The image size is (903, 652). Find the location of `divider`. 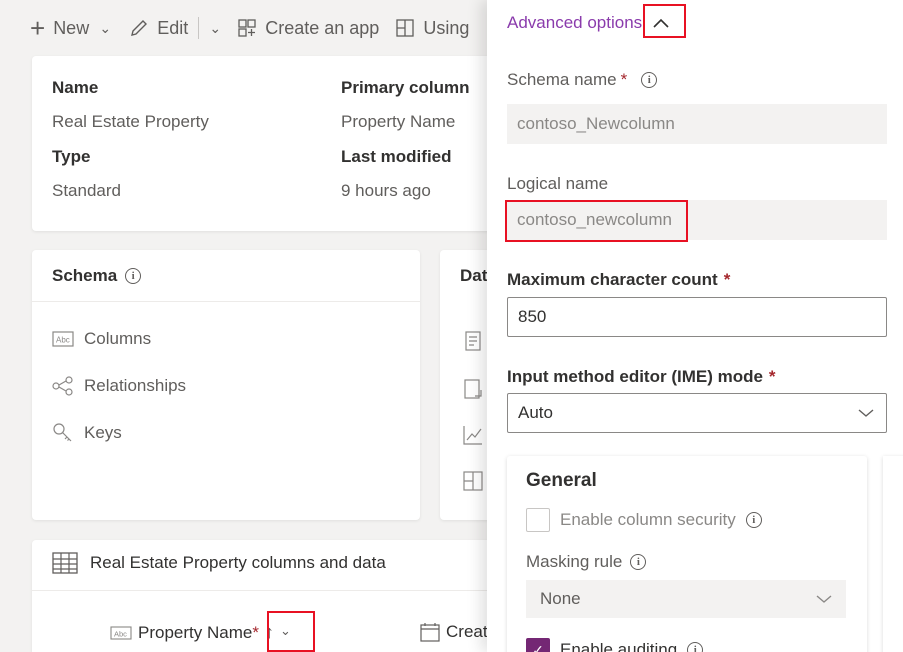

divider is located at coordinates (267, 590).